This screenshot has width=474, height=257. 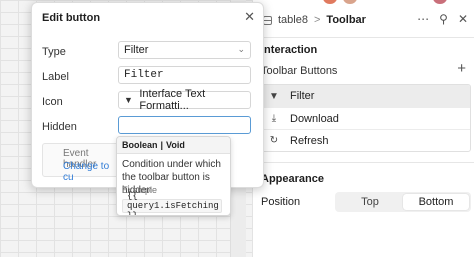 What do you see at coordinates (461, 68) in the screenshot?
I see `add-button-icon: +` at bounding box center [461, 68].